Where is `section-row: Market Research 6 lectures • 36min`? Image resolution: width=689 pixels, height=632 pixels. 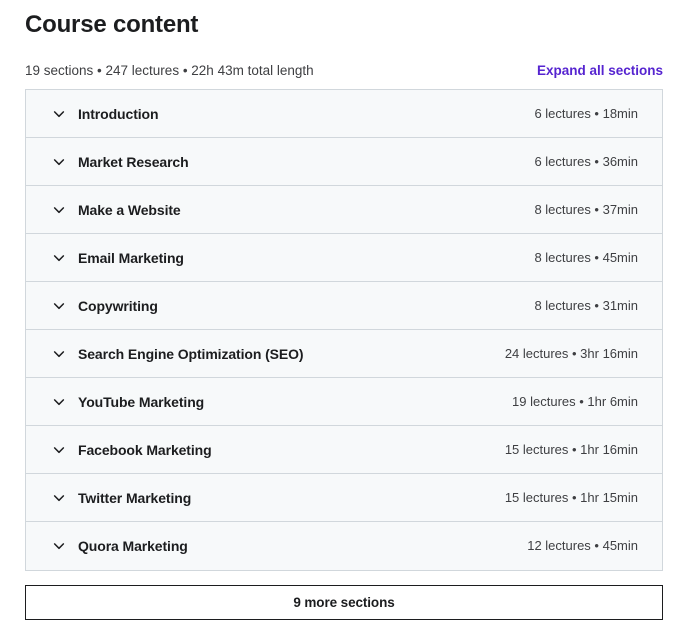 section-row: Market Research 6 lectures • 36min is located at coordinates (344, 162).